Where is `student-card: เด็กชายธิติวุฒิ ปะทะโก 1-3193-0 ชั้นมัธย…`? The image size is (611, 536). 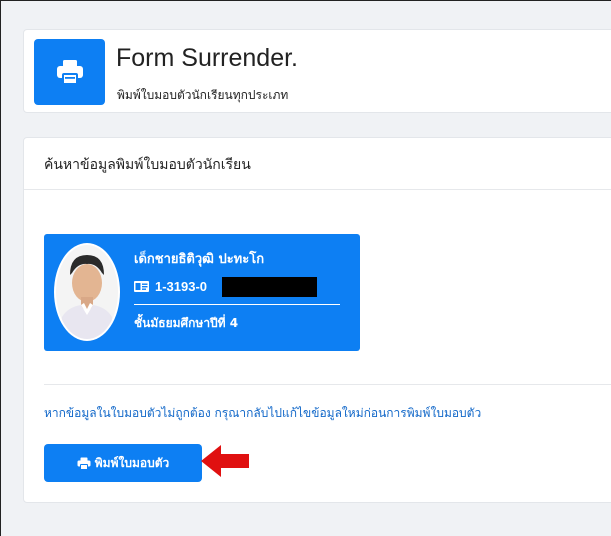
student-card: เด็กชายธิติวุฒิ ปะทะโก 1-3193-0 ชั้นมัธย… is located at coordinates (202, 292).